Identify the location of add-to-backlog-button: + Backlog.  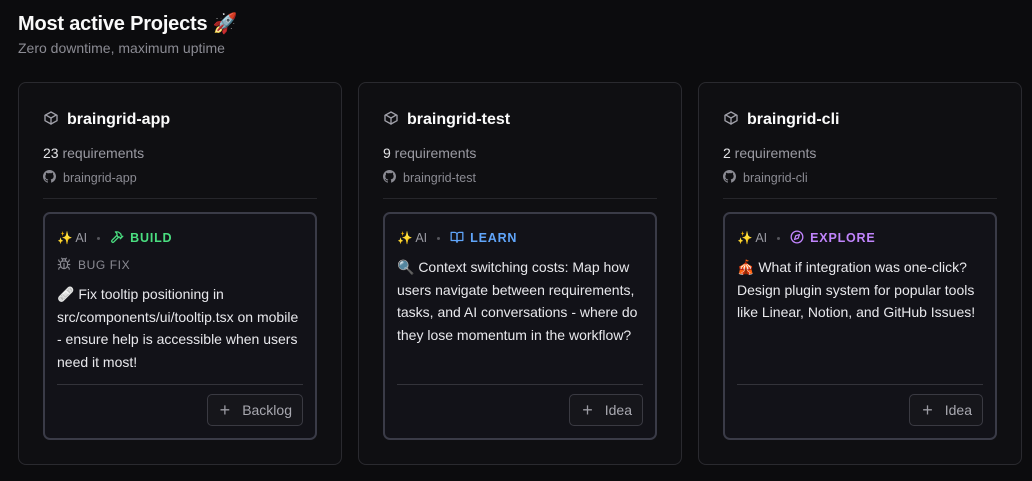
(254, 410).